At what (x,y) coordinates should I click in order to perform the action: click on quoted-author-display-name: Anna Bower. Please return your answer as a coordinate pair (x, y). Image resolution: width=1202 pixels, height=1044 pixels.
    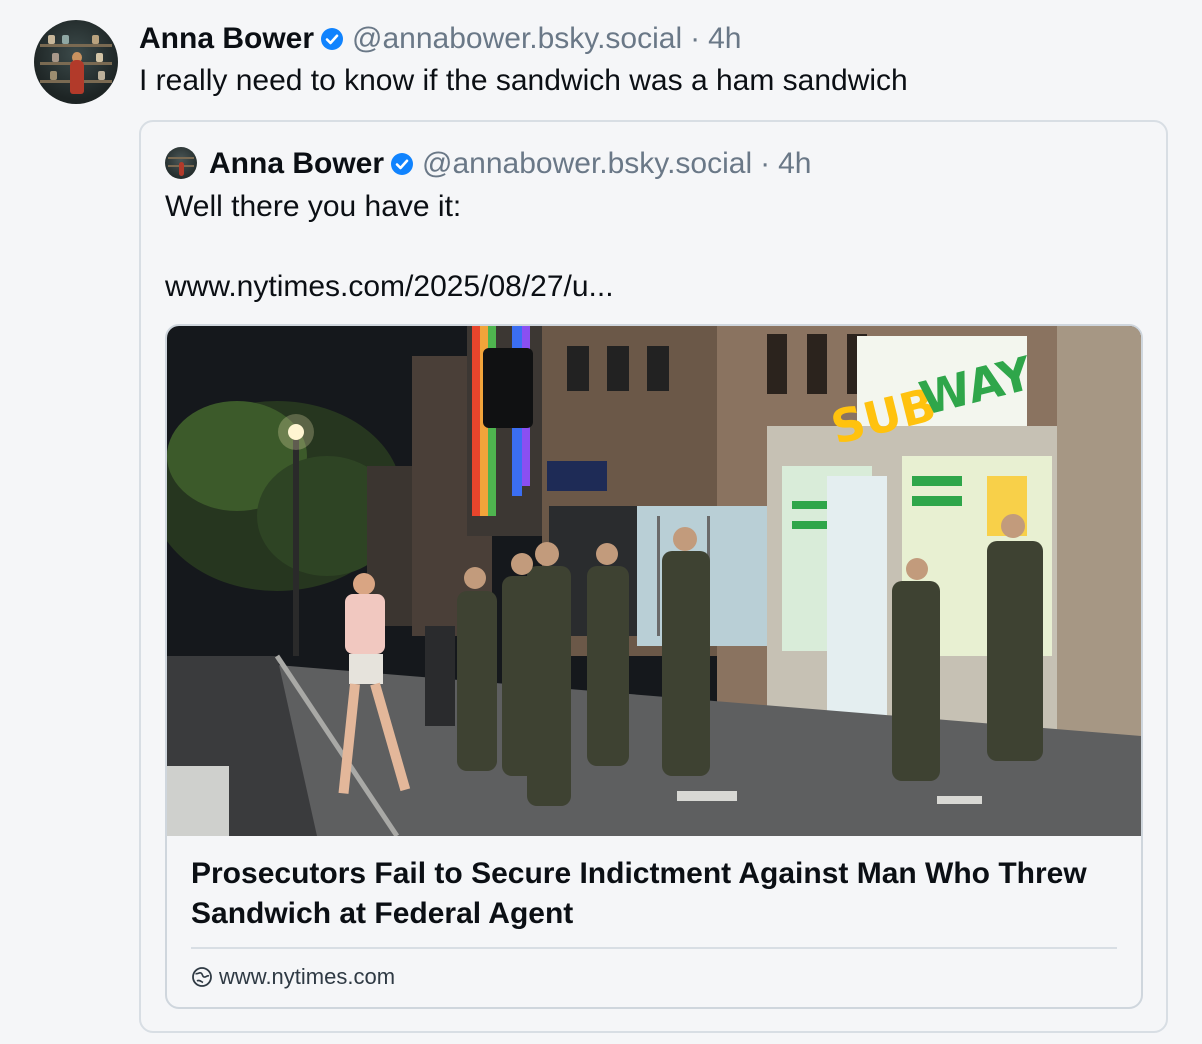
    Looking at the image, I should click on (296, 164).